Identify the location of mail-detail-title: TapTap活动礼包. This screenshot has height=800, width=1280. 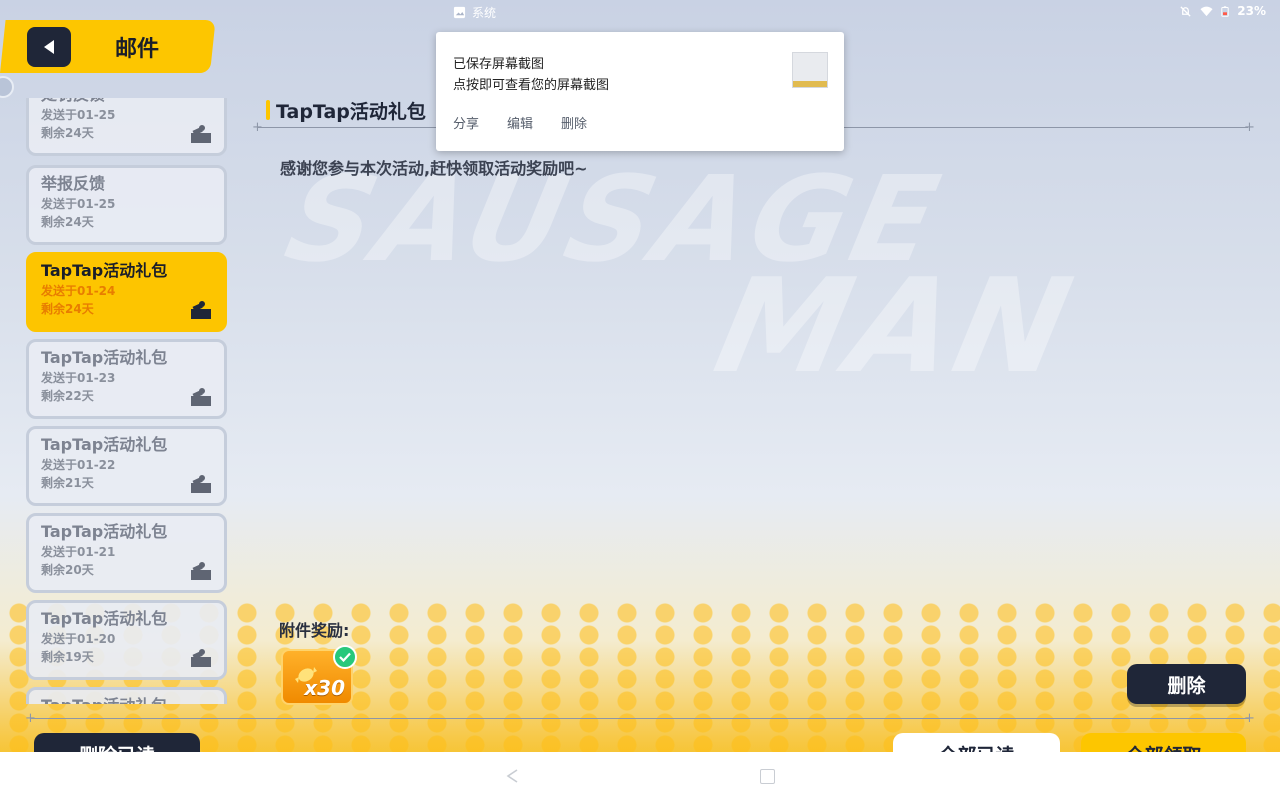
(351, 112).